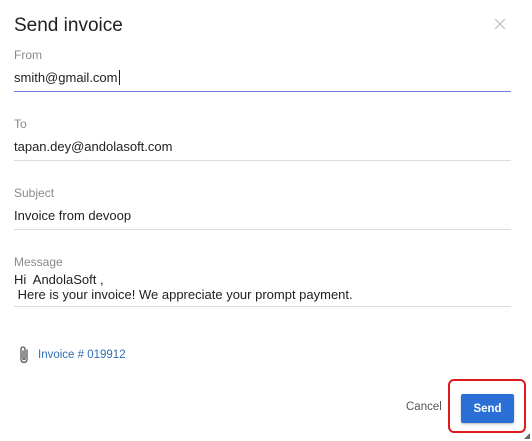 Image resolution: width=532 pixels, height=441 pixels. Describe the element at coordinates (119, 77) in the screenshot. I see `text-caret` at that location.